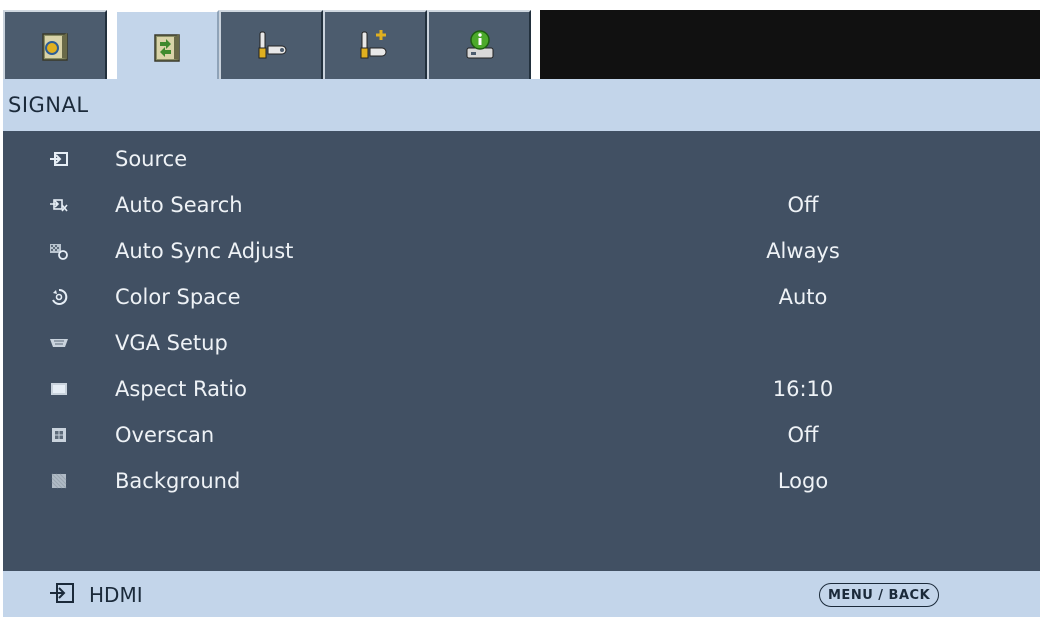 The image size is (1040, 617). I want to click on tab-bar-filler, so click(790, 44).